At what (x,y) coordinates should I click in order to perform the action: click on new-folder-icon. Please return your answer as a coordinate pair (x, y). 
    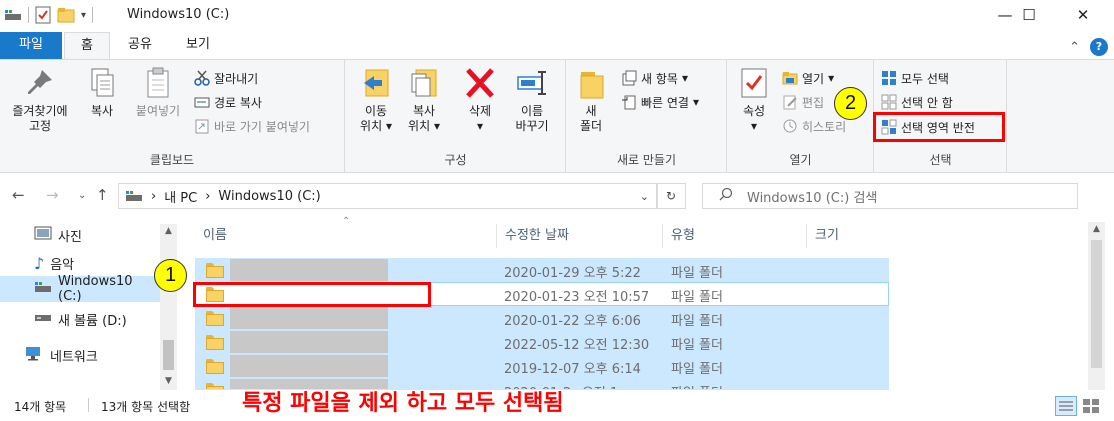
    Looking at the image, I should click on (591, 83).